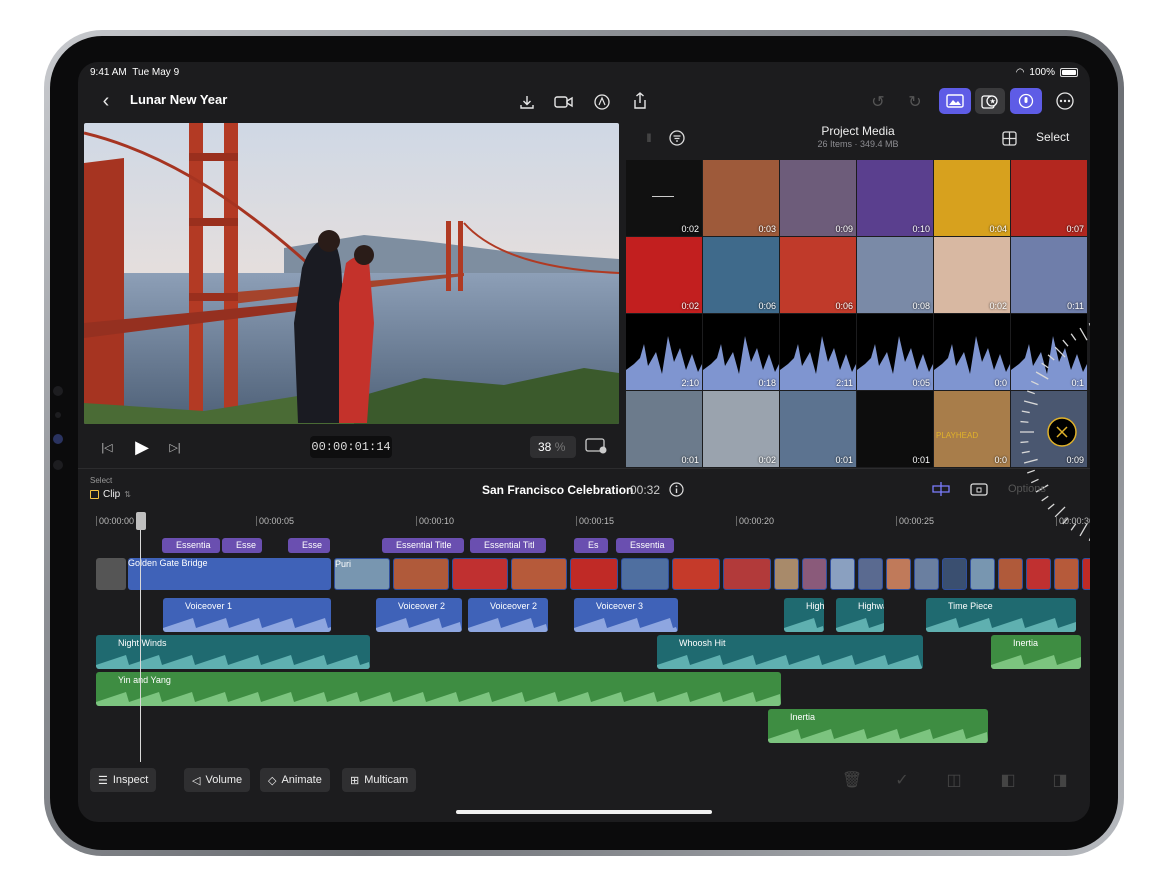  Describe the element at coordinates (123, 780) in the screenshot. I see `inspect-button: ☰ Inspect` at that location.